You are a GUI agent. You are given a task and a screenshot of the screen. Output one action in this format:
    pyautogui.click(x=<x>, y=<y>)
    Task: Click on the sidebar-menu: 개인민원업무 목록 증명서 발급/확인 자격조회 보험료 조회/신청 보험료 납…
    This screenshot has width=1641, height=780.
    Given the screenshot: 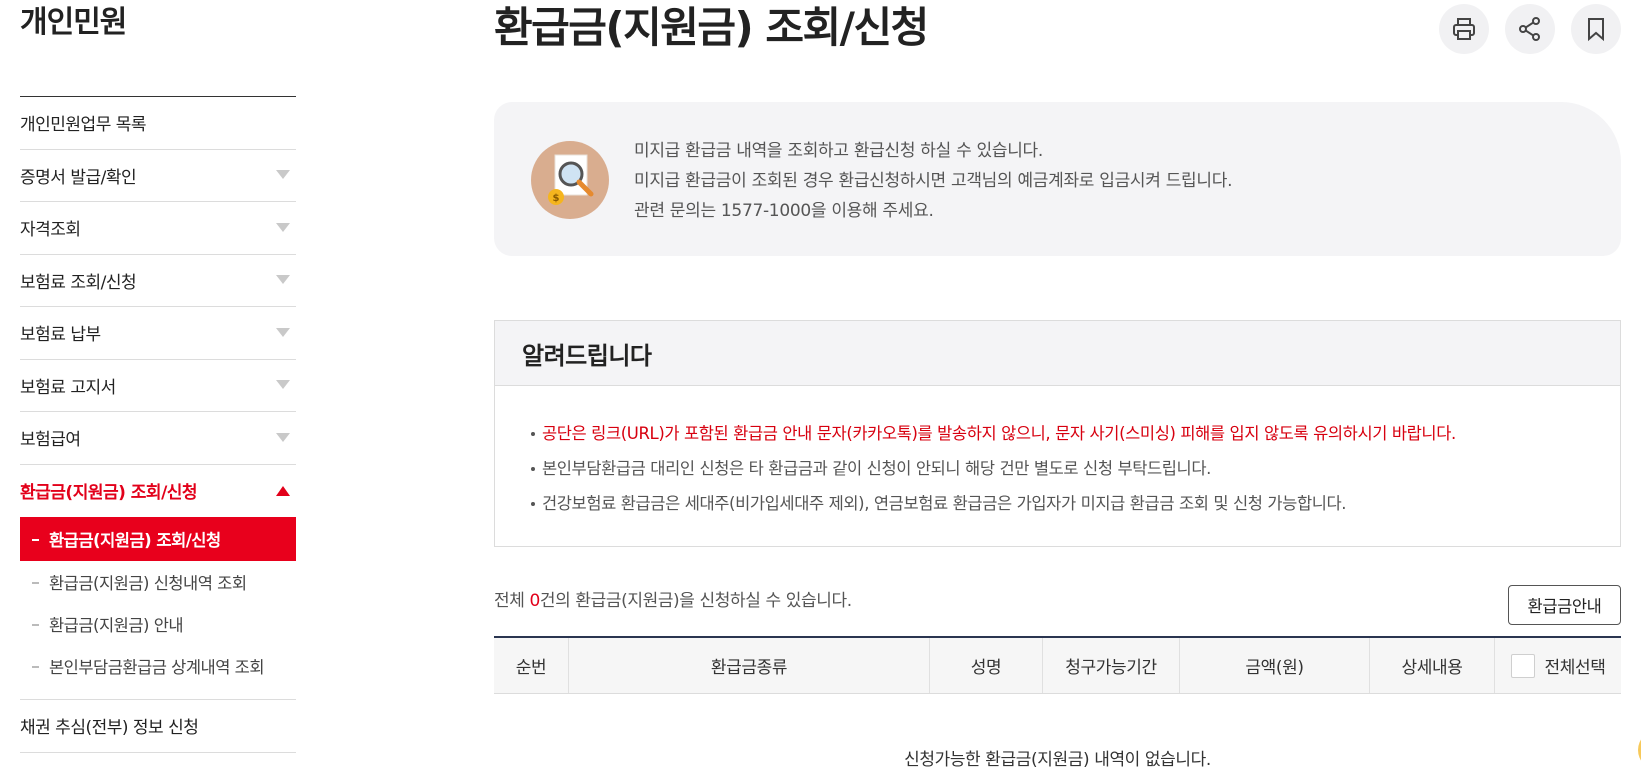 What is the action you would take?
    pyautogui.click(x=158, y=307)
    